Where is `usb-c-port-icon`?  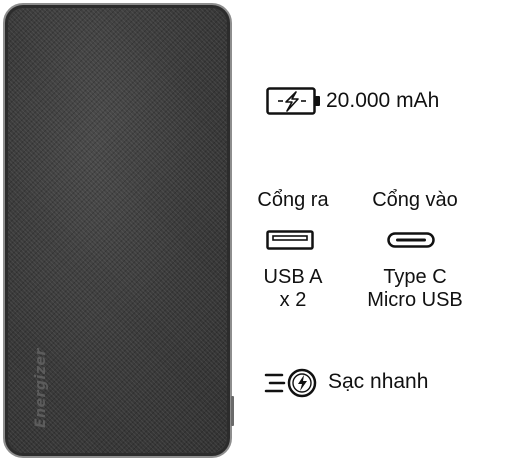 usb-c-port-icon is located at coordinates (411, 240).